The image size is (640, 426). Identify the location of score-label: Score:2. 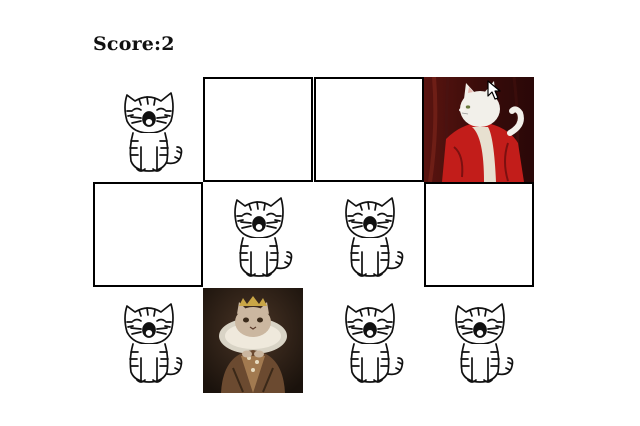
(134, 44).